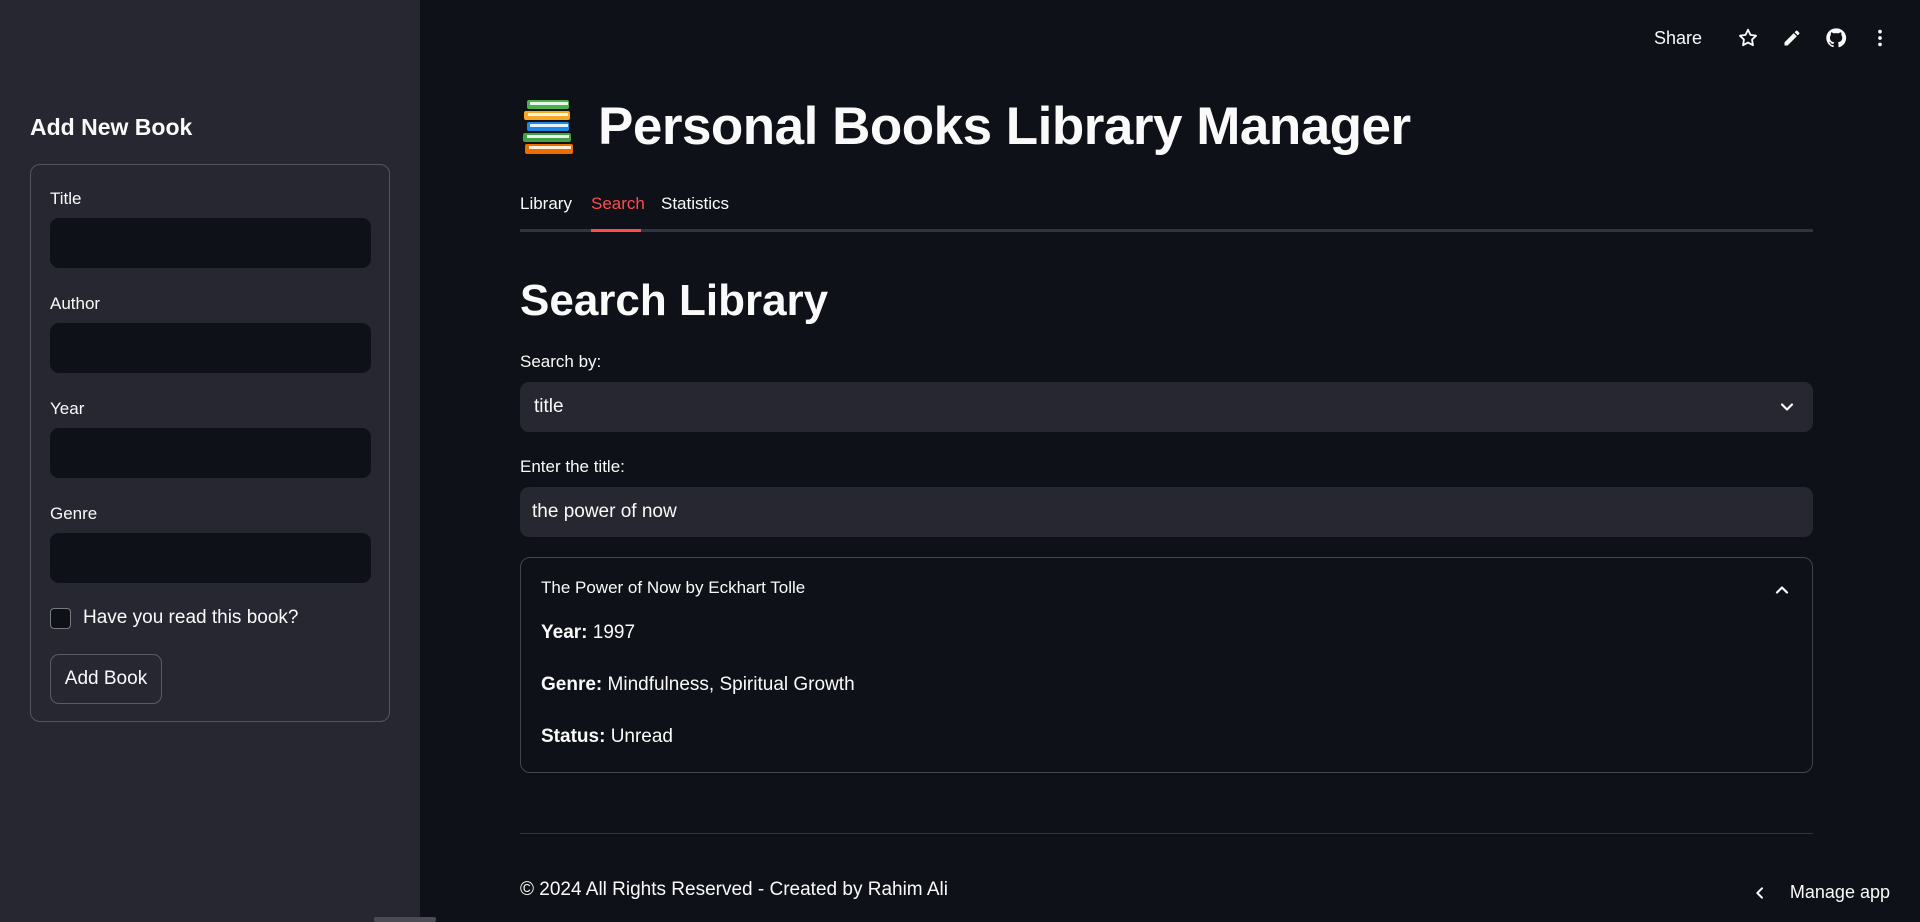  Describe the element at coordinates (695, 204) in the screenshot. I see `tab-statistics: Statistics` at that location.